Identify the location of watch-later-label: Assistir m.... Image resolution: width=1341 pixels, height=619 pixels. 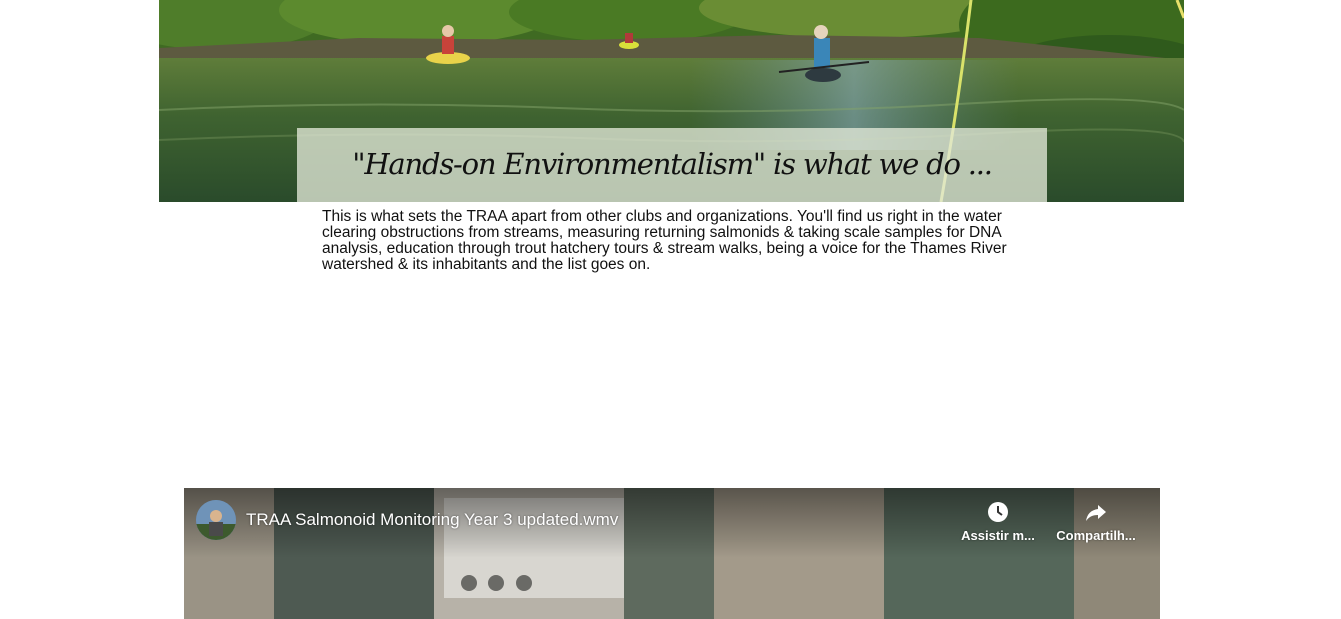
(998, 535).